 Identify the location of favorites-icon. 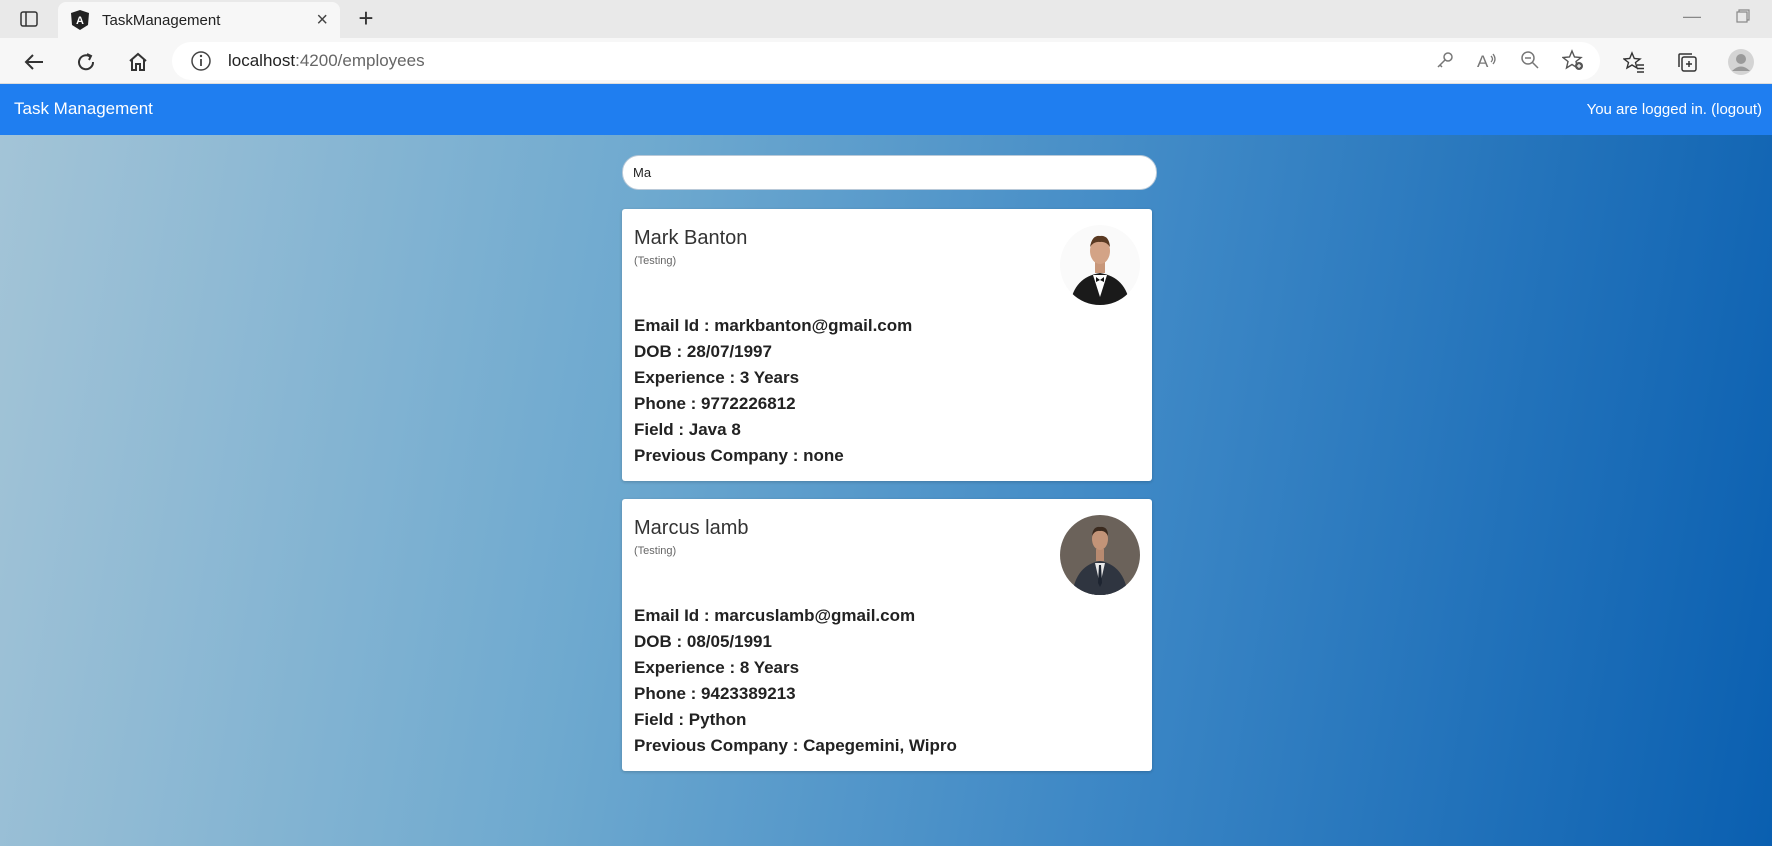
(1634, 62).